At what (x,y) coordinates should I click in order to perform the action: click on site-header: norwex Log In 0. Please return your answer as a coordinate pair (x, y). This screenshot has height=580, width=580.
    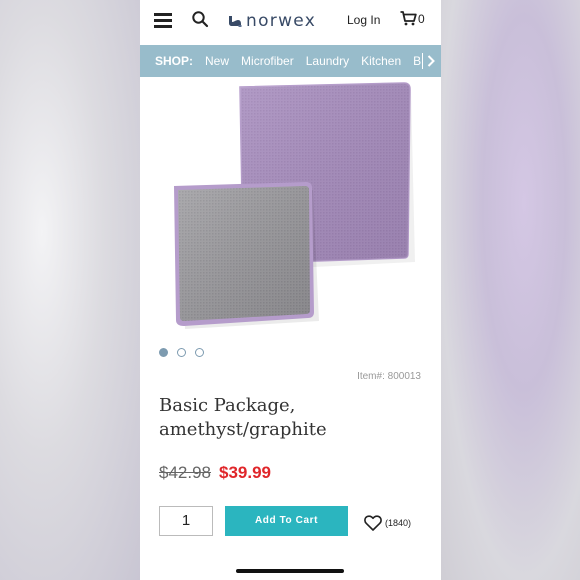
    Looking at the image, I should click on (290, 21).